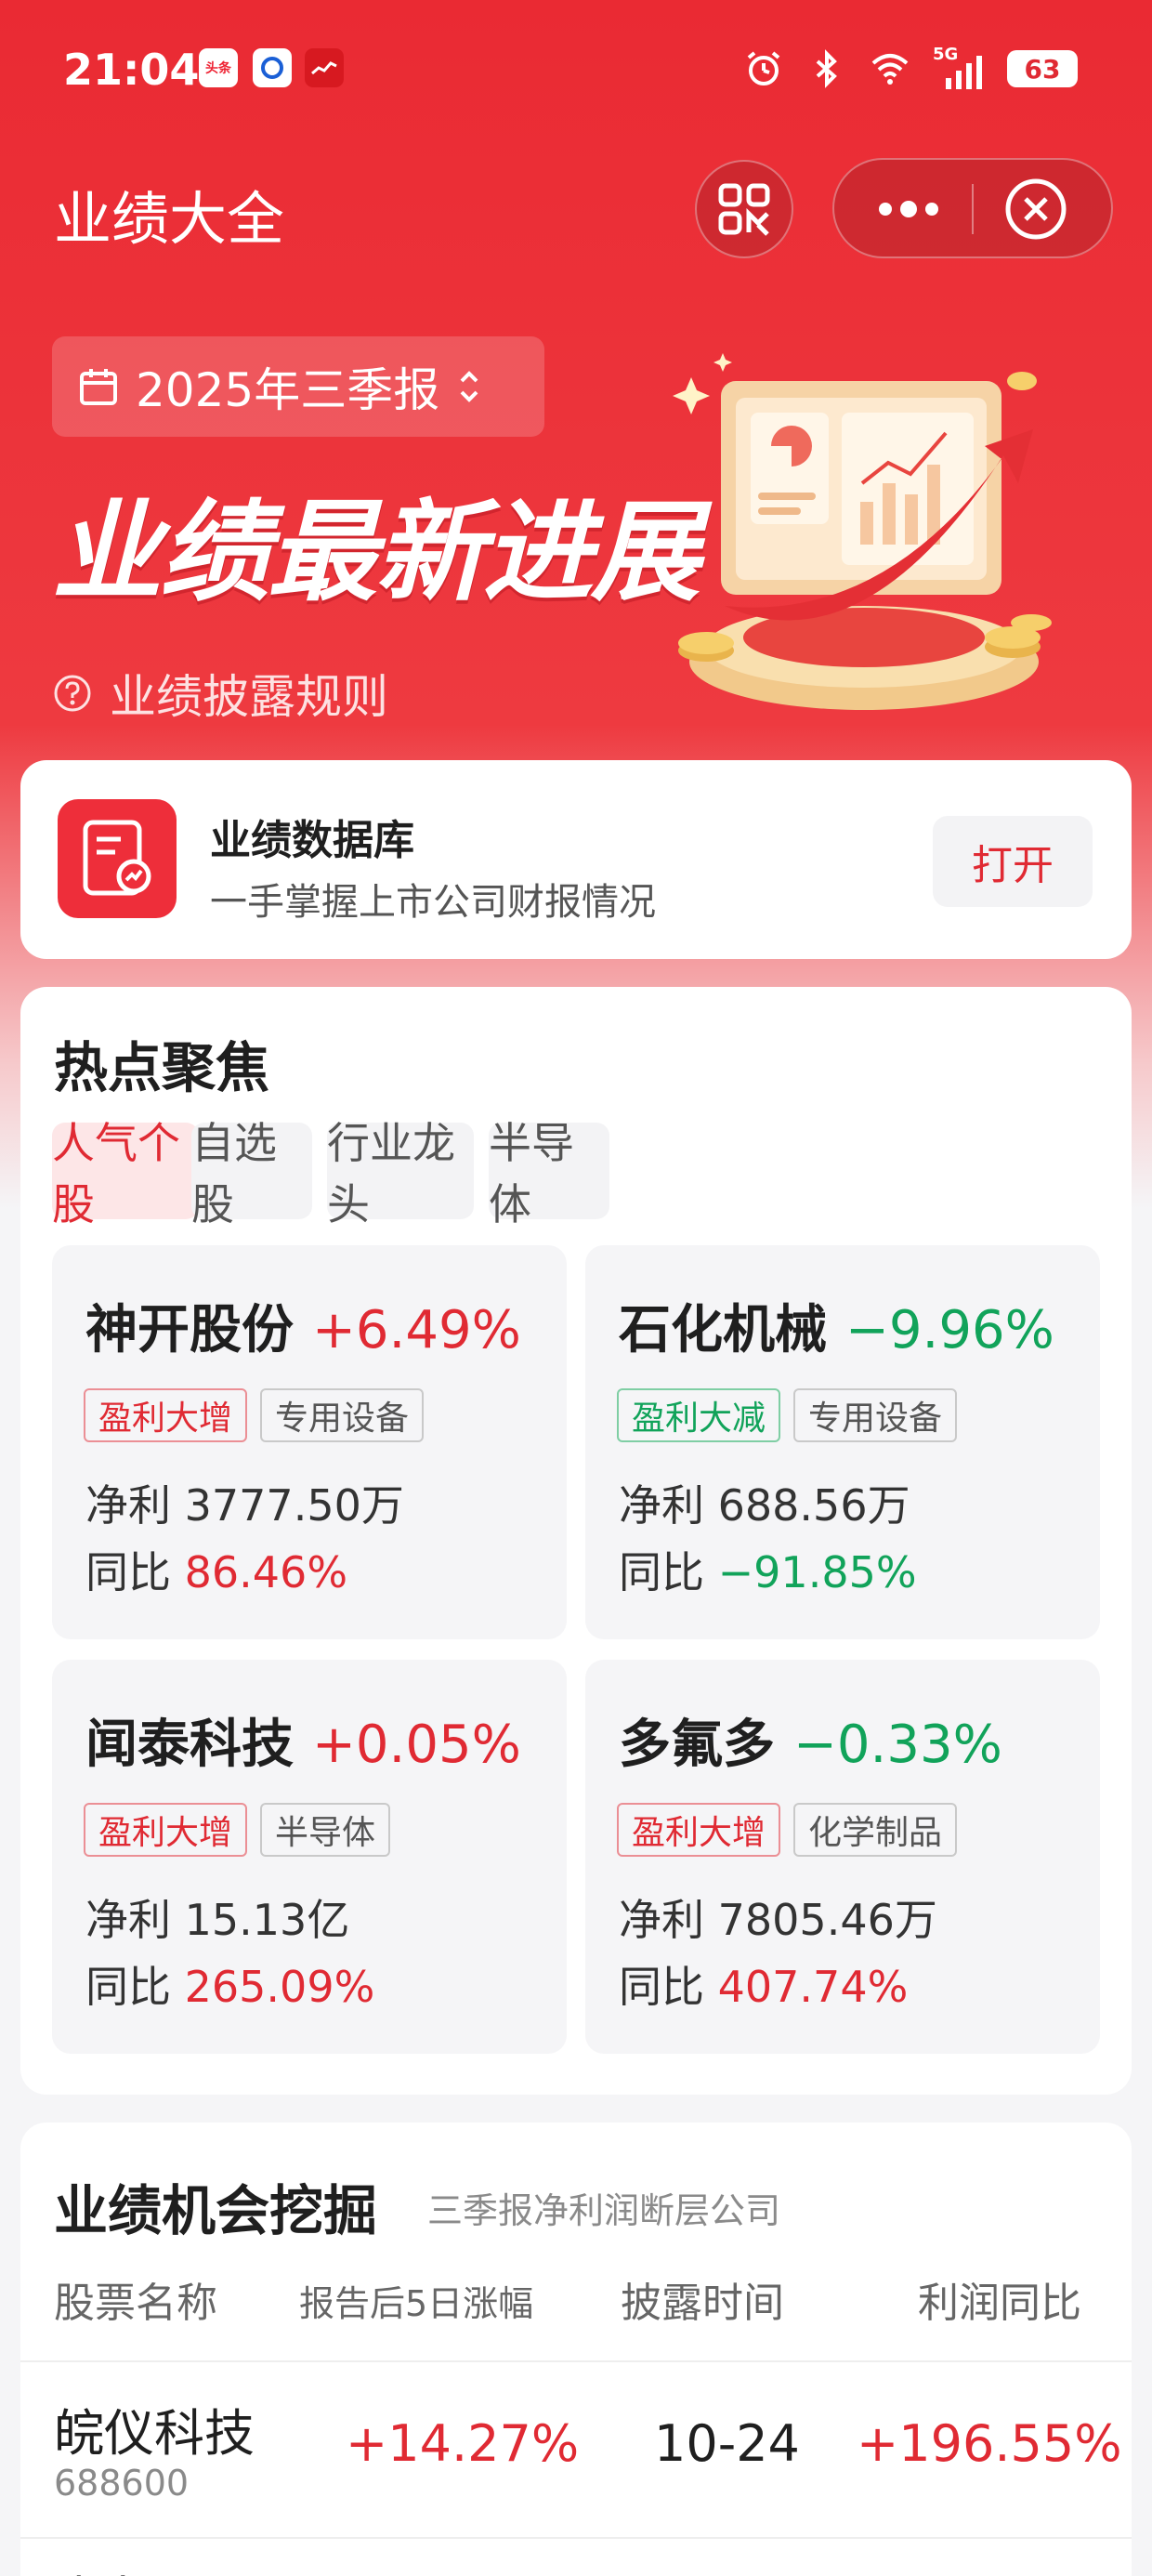  I want to click on net-profit-line: 净利 688.56万, so click(764, 1502).